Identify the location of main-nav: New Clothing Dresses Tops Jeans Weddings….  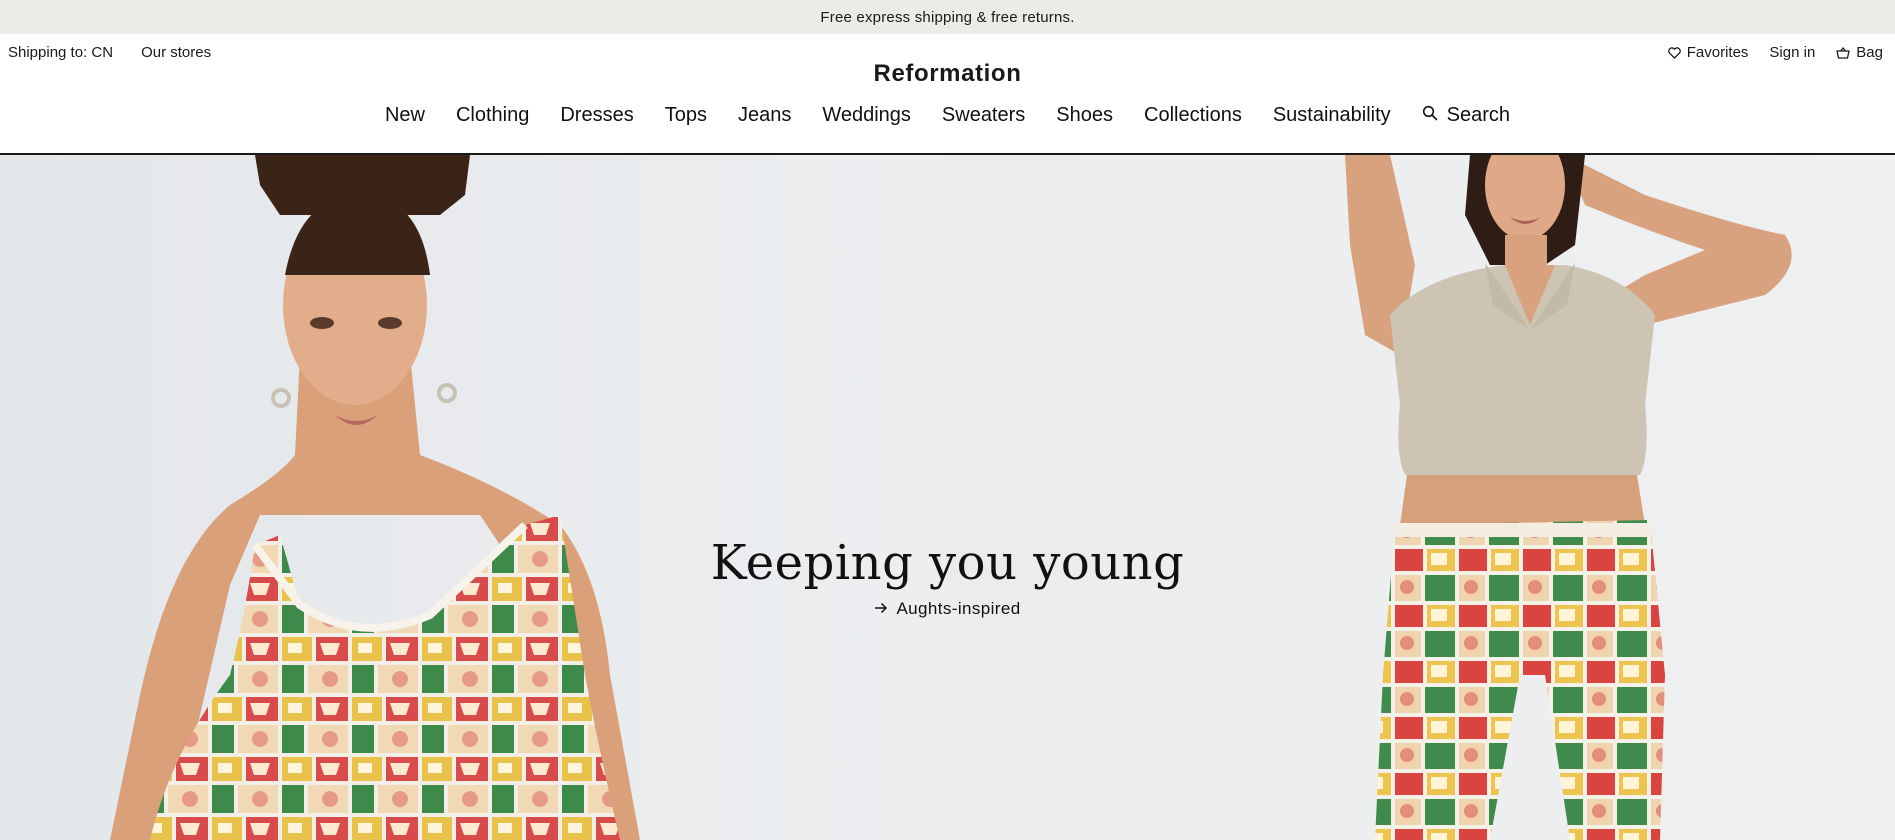
(947, 115).